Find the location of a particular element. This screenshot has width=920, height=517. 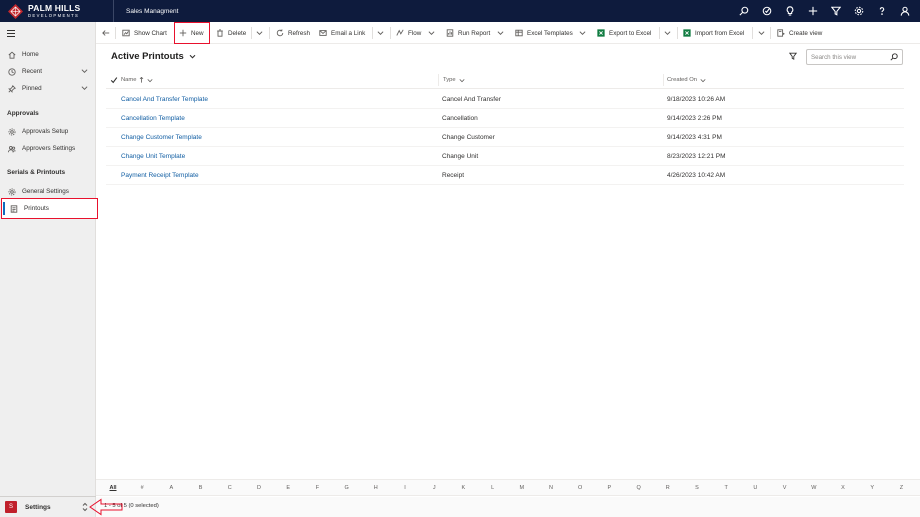

run-report-button: Run Report is located at coordinates (468, 33).